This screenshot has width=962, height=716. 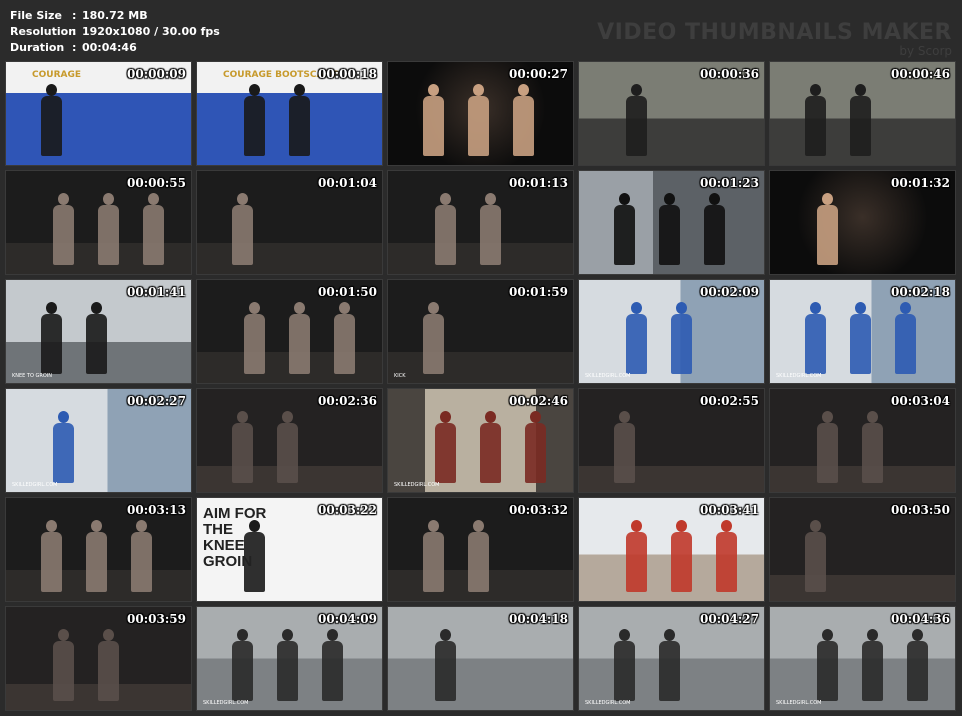 I want to click on thumbnail-frame: KNEE TO GROIN 00:01:41, so click(x=98, y=331).